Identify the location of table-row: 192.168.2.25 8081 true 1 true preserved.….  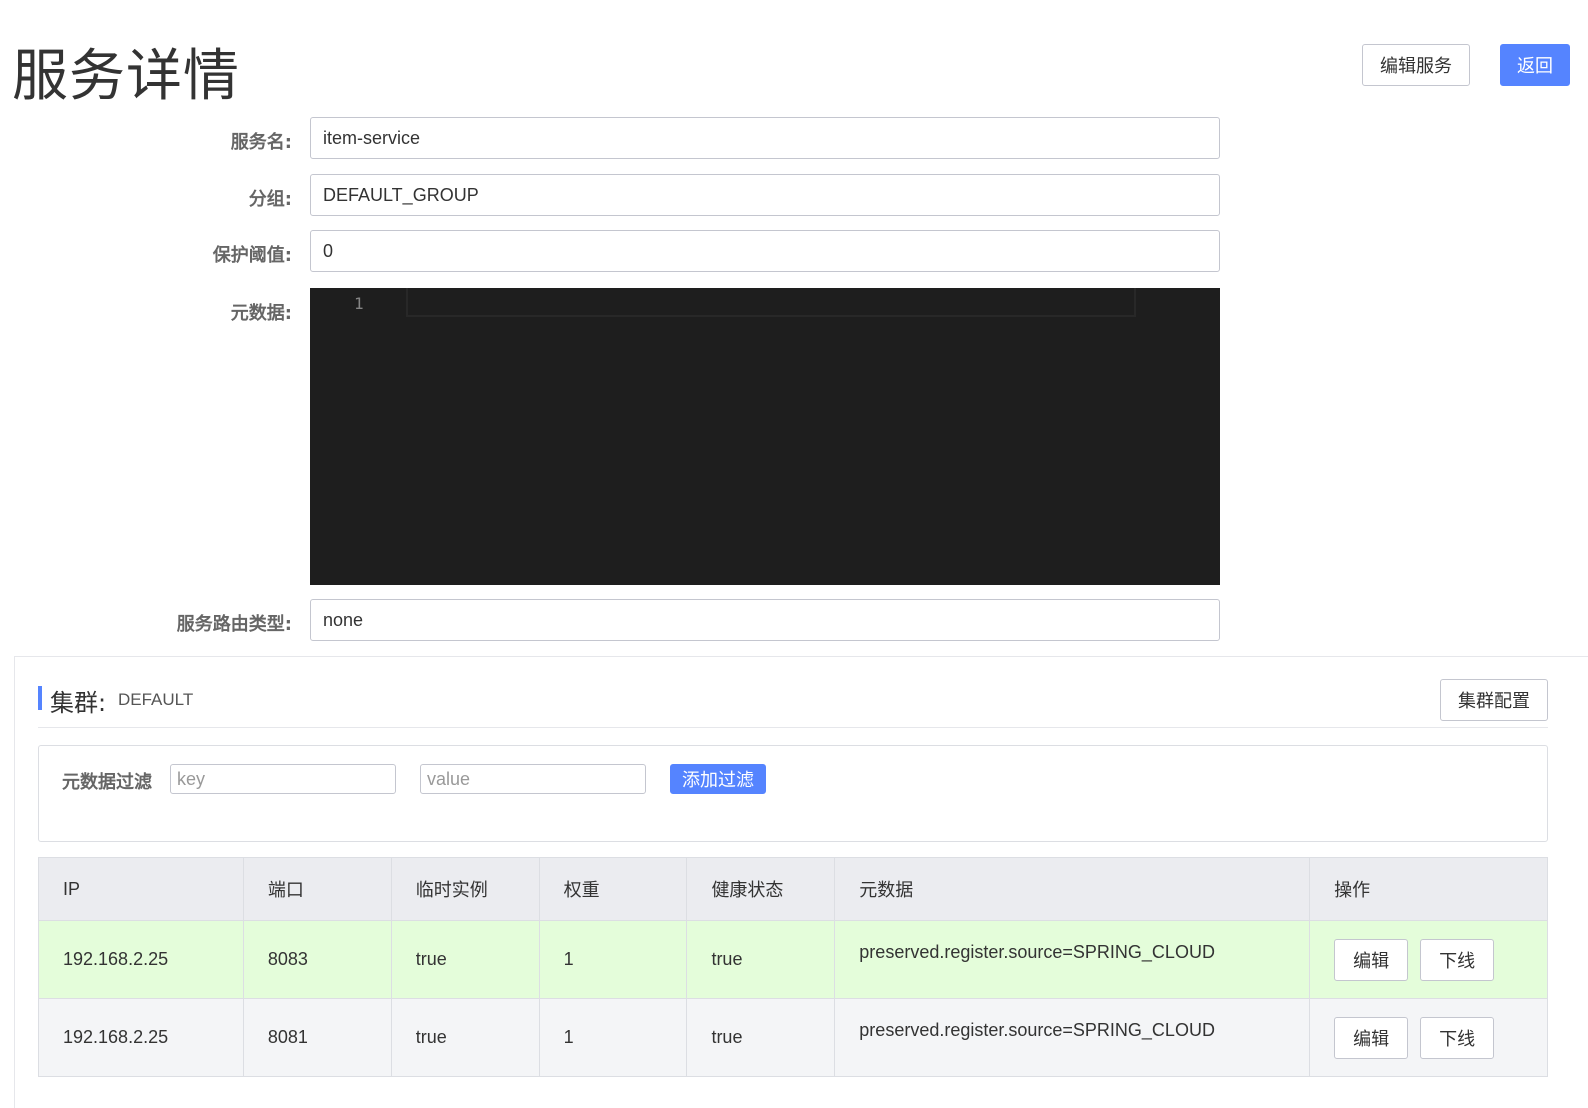
(793, 1037).